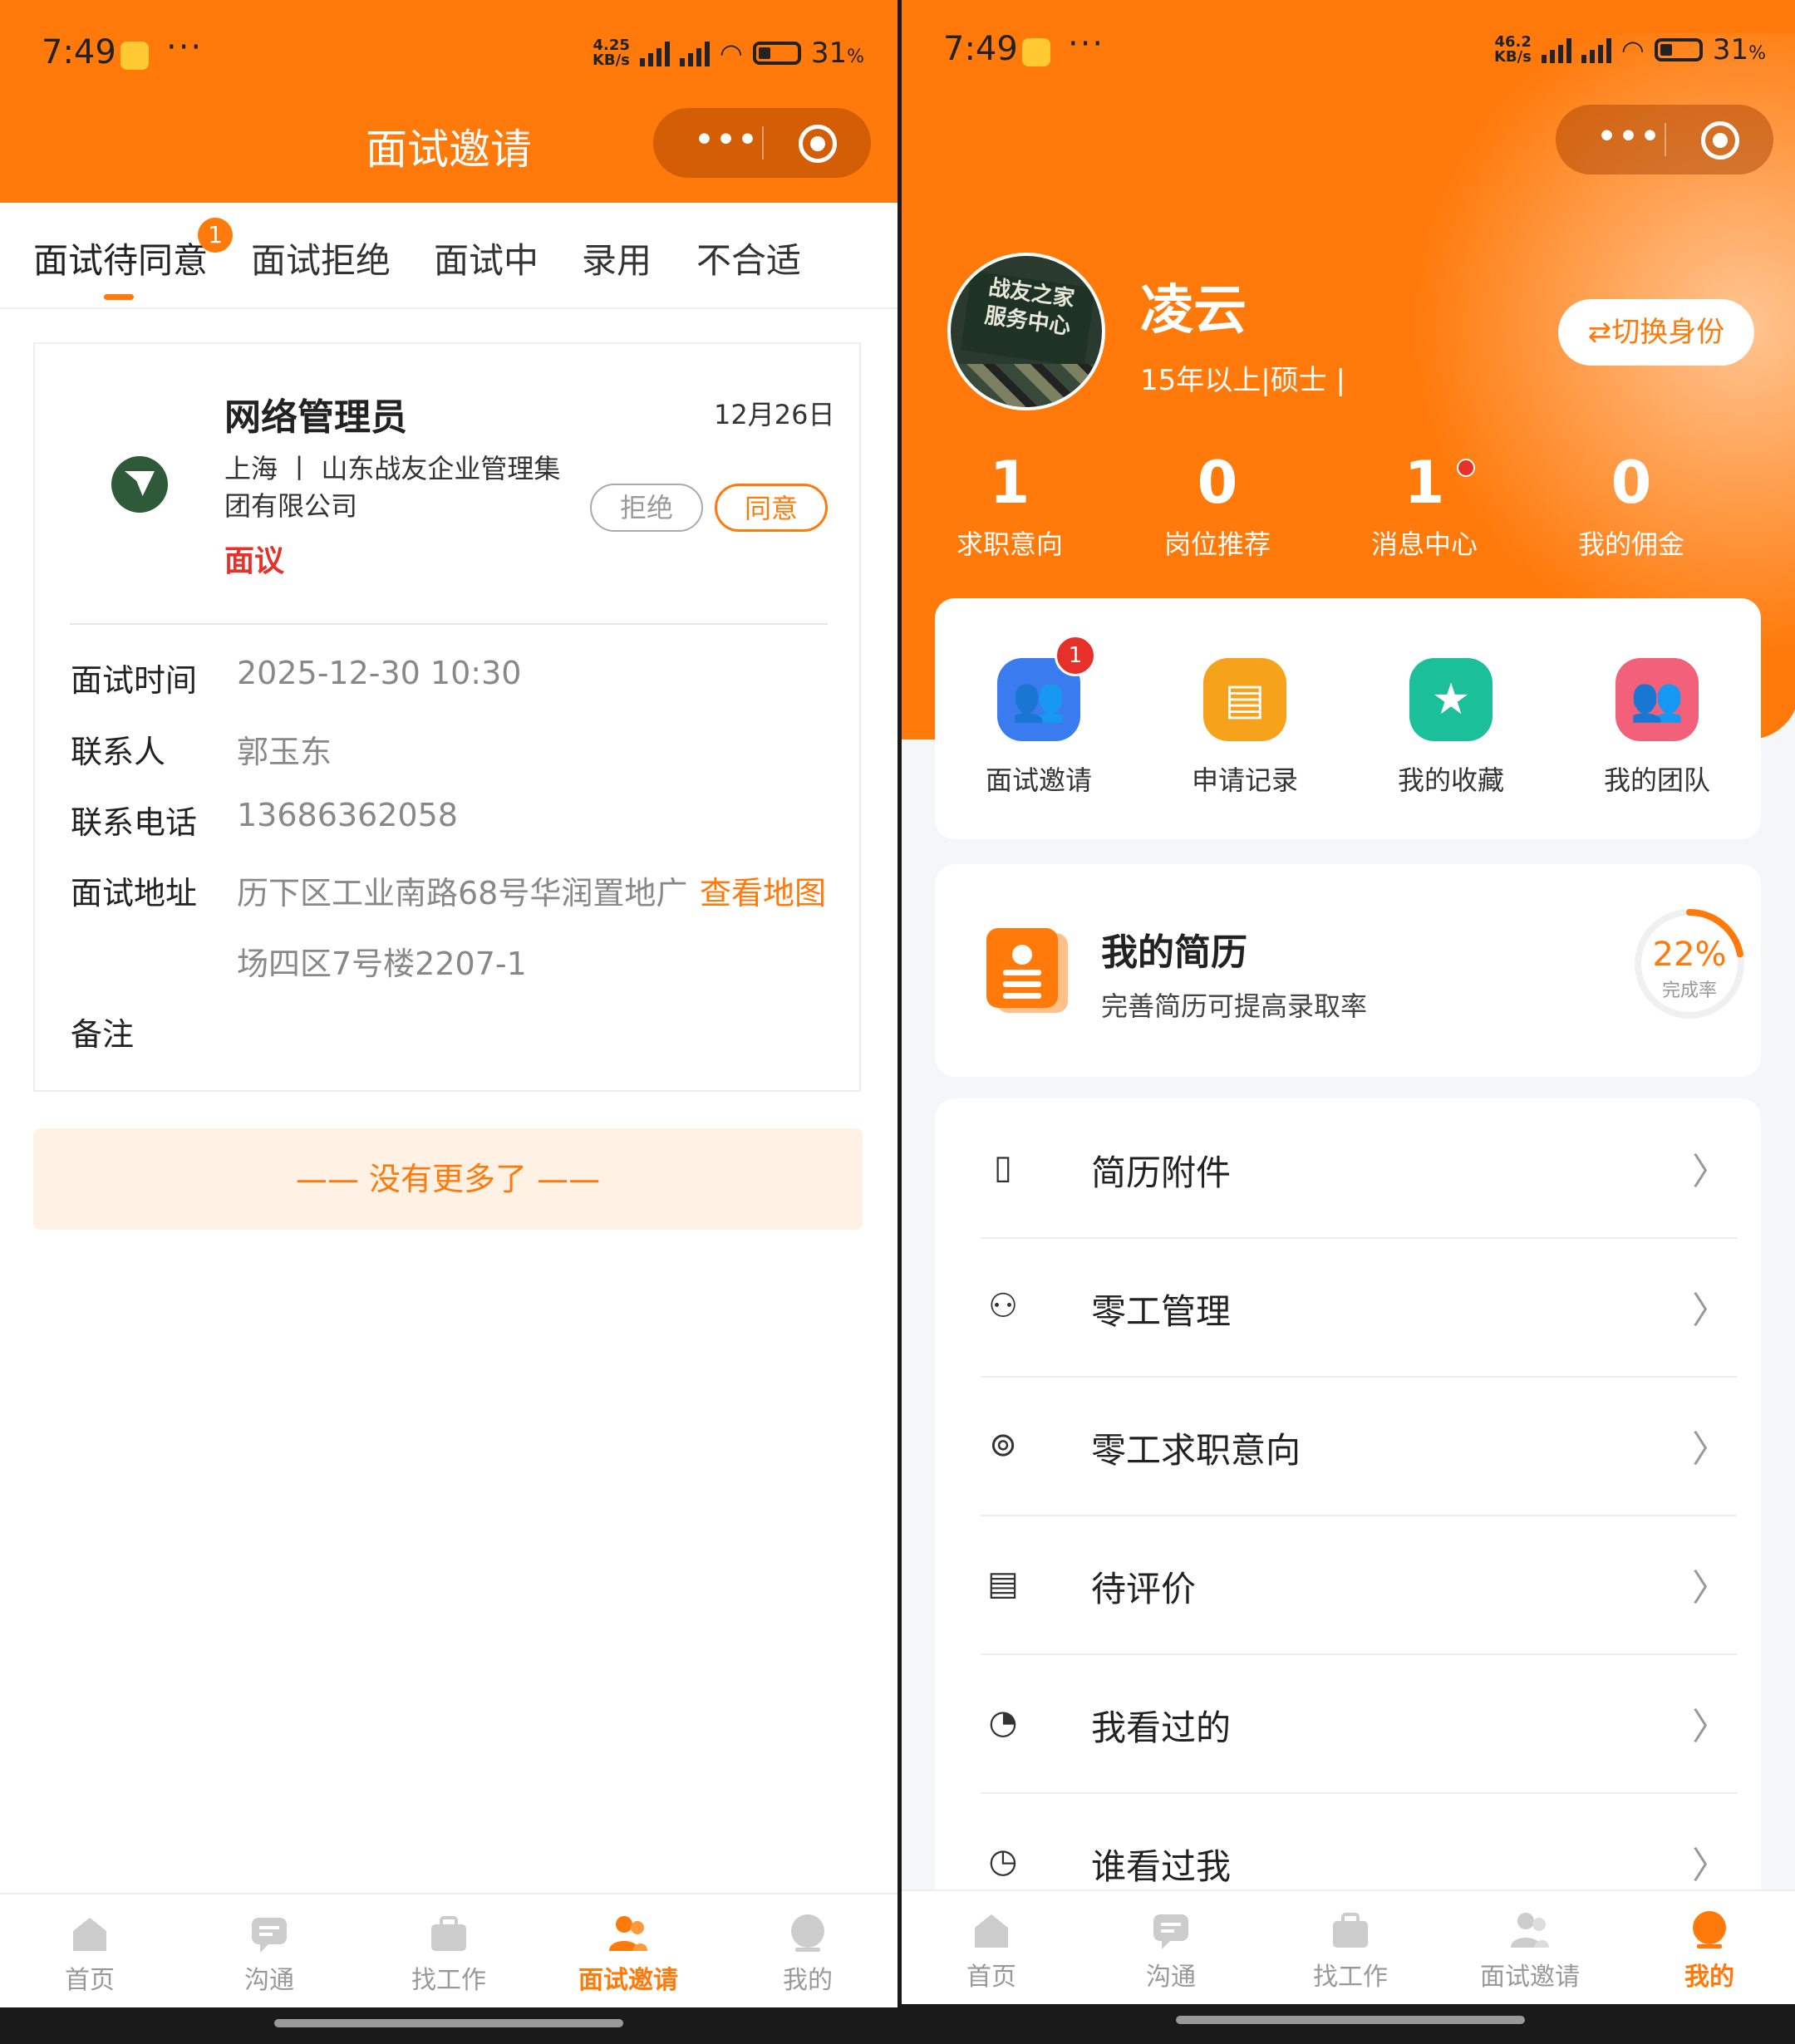 Image resolution: width=1795 pixels, height=2044 pixels. I want to click on quick-team: 👥 我的团队, so click(1657, 728).